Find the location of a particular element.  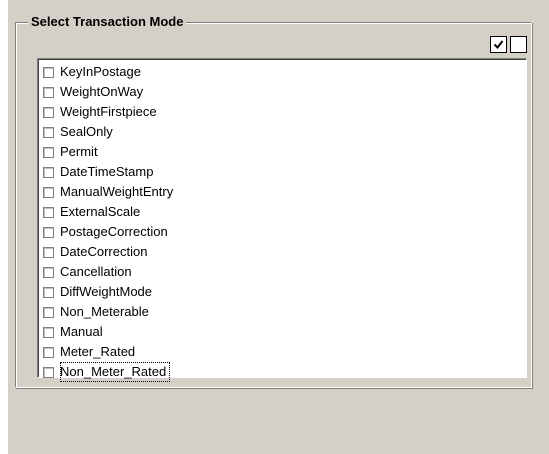

list-item: WeightOnWay is located at coordinates (108, 92).